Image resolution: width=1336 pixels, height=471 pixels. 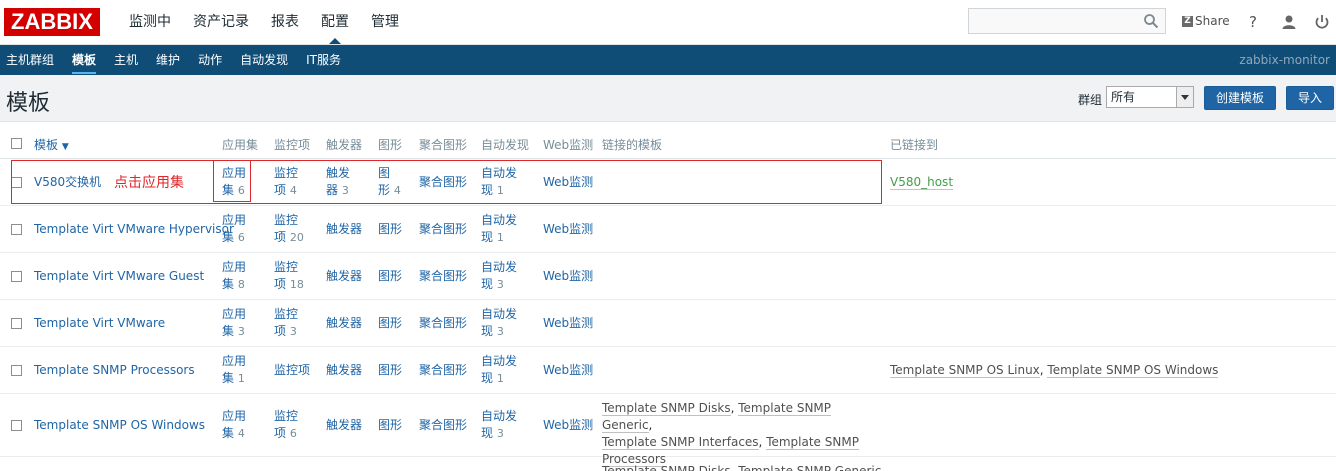 What do you see at coordinates (232, 181) in the screenshot?
I see `highlight-apps-box` at bounding box center [232, 181].